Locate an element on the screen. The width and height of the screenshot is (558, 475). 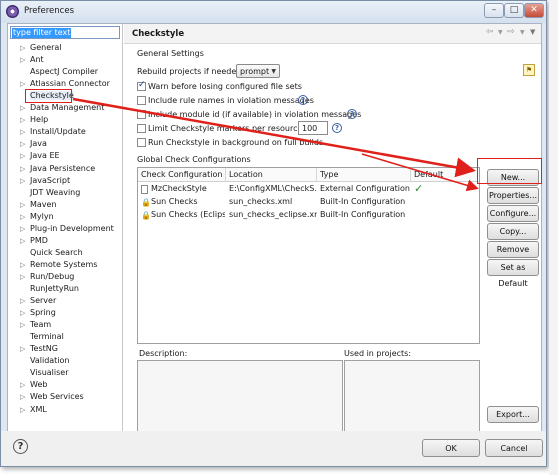
background-window-strip is located at coordinates (553, 237).